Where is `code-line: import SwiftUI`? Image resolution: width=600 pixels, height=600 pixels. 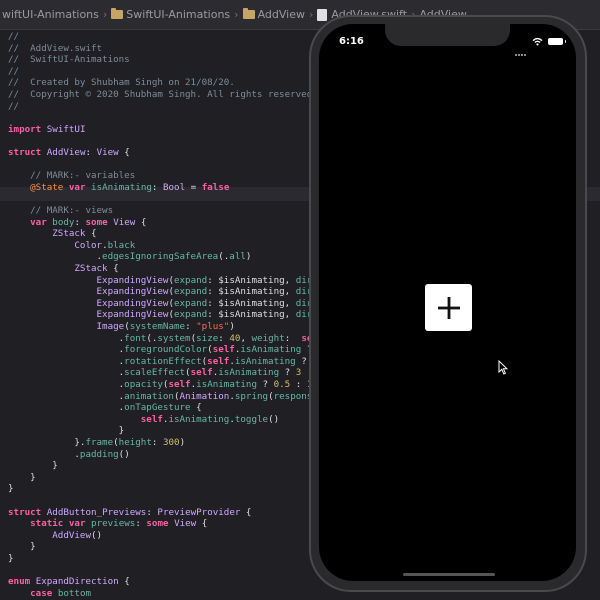
code-line: import SwiftUI is located at coordinates (47, 129).